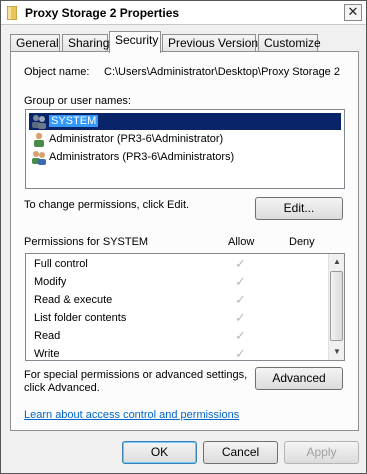 The width and height of the screenshot is (367, 474). Describe the element at coordinates (302, 242) in the screenshot. I see `deny-header: Deny` at that location.